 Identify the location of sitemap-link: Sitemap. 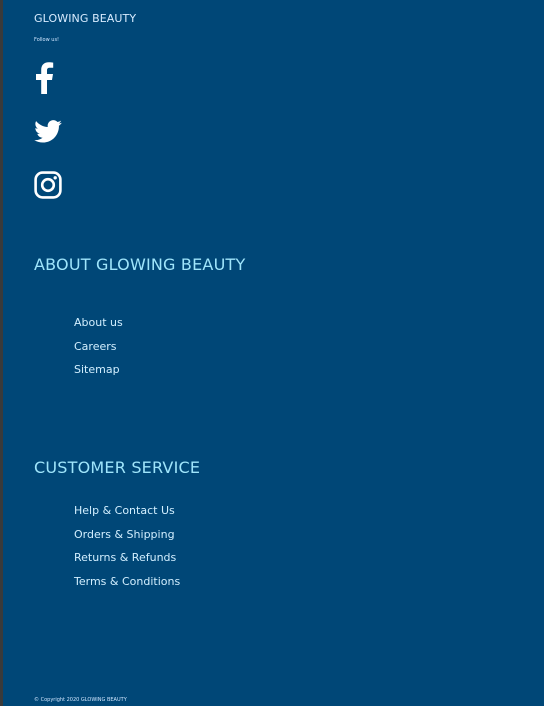
(97, 369).